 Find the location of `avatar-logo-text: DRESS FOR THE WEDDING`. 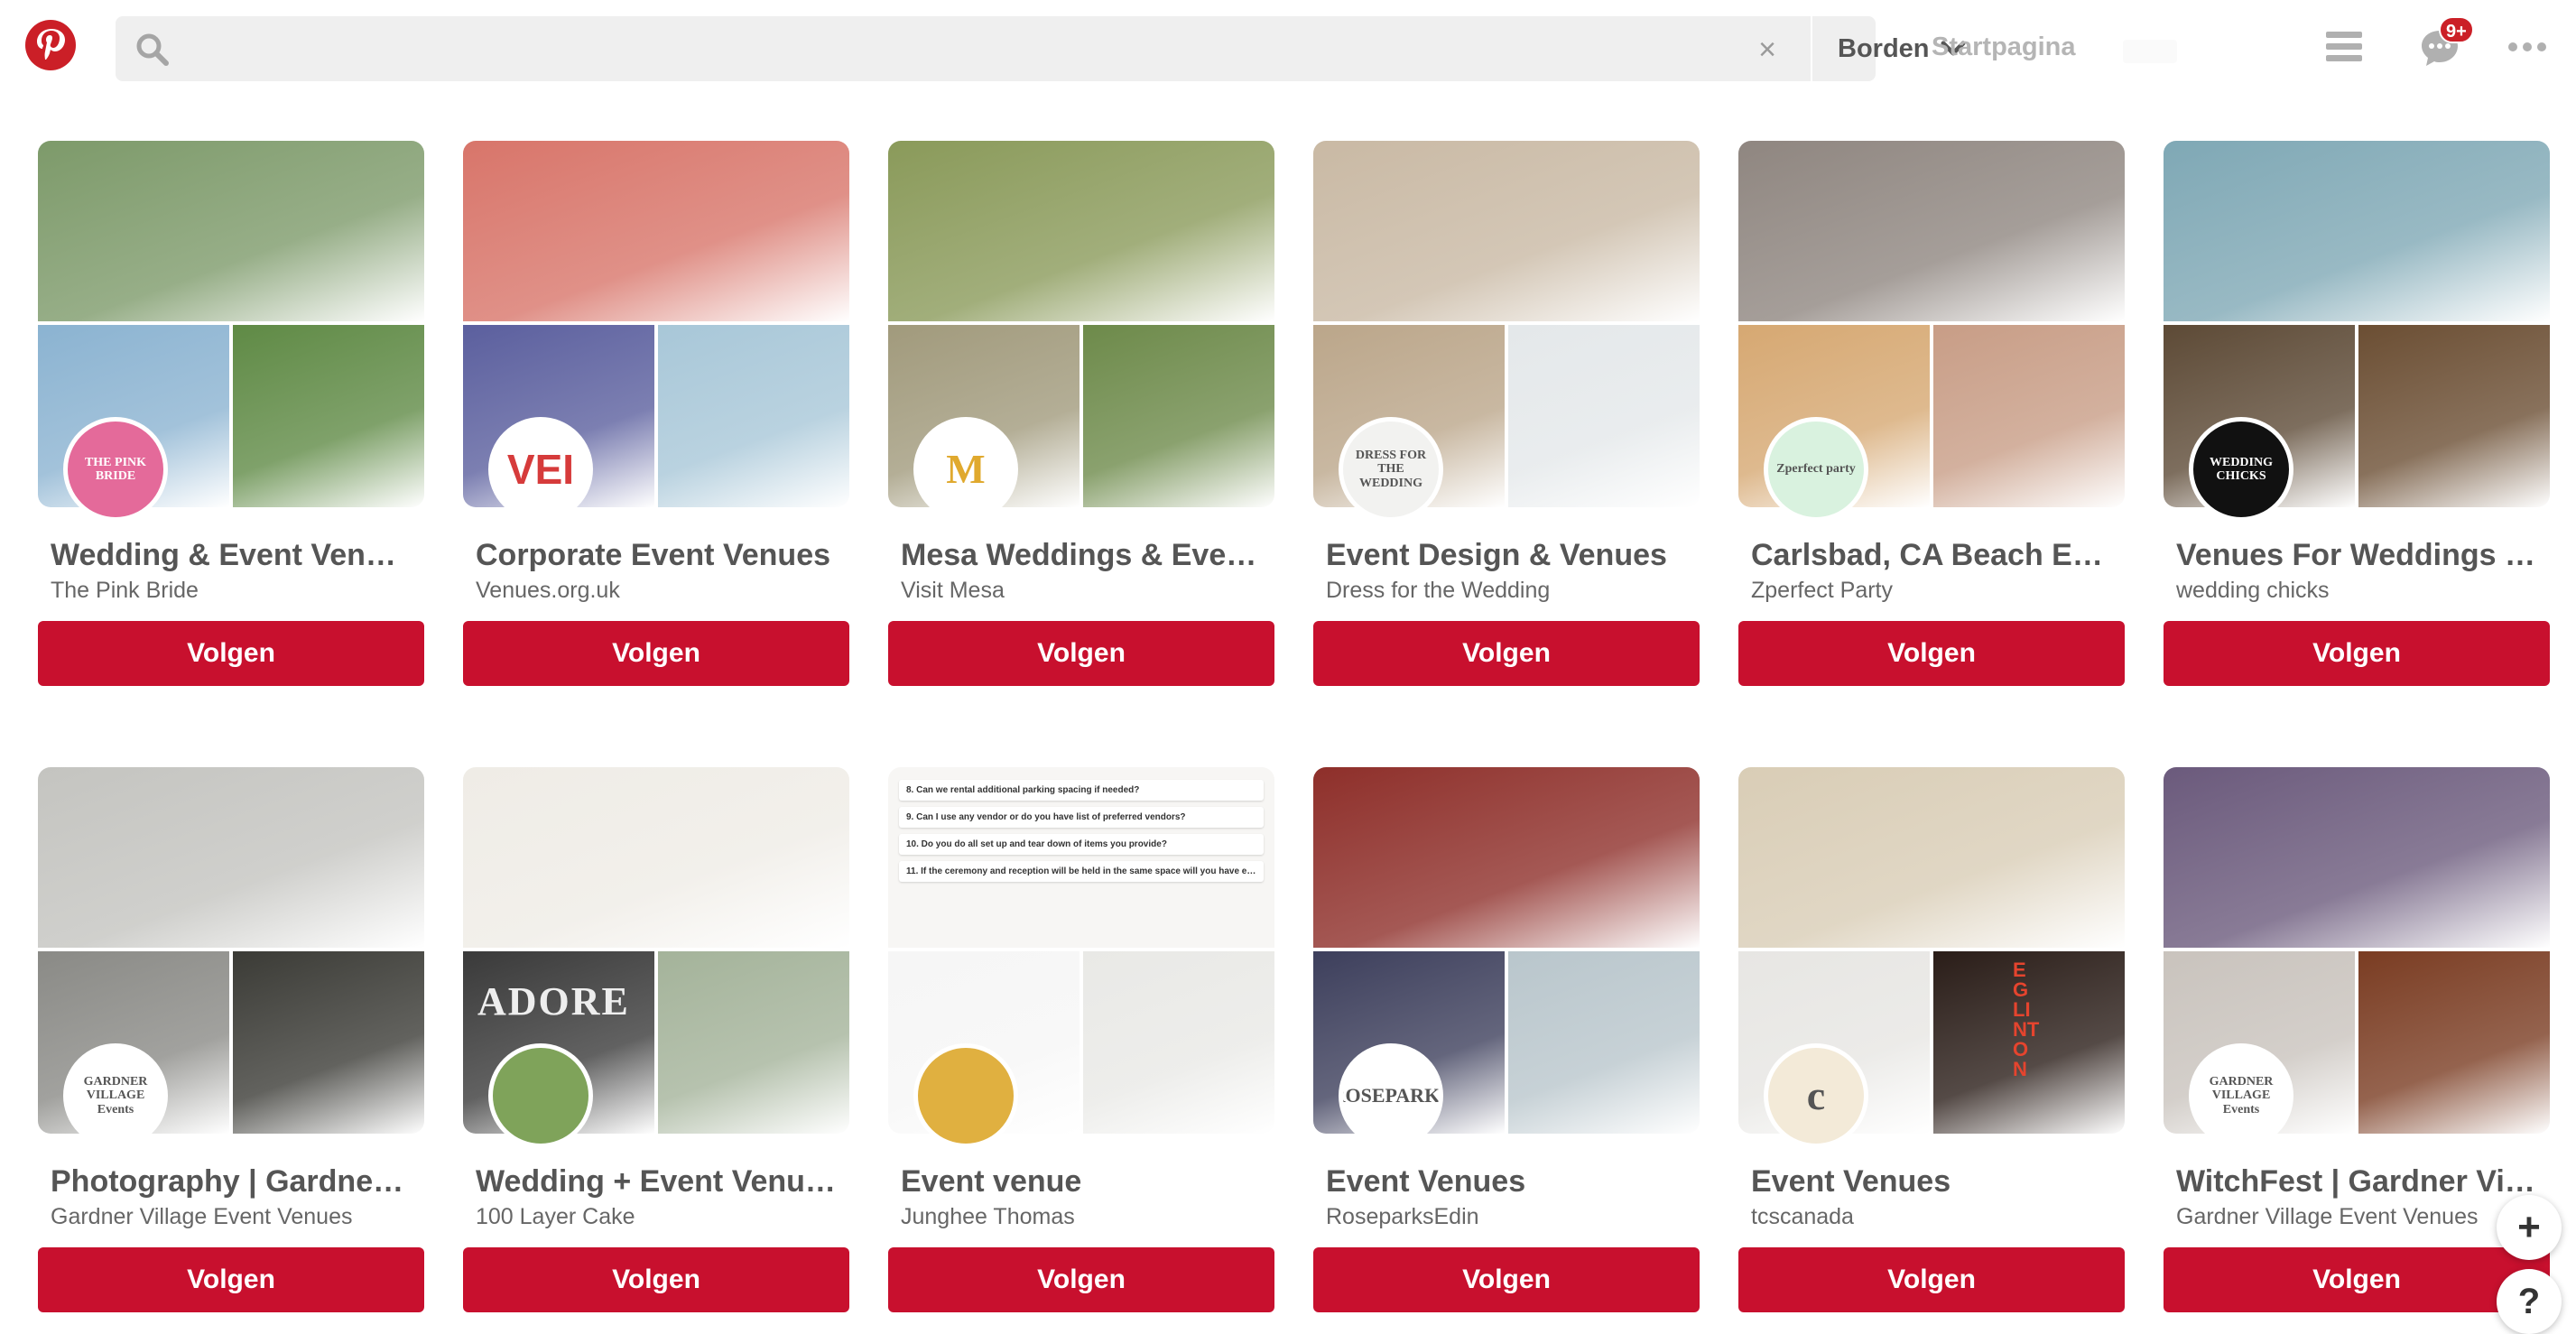

avatar-logo-text: DRESS FOR THE WEDDING is located at coordinates (1391, 469).